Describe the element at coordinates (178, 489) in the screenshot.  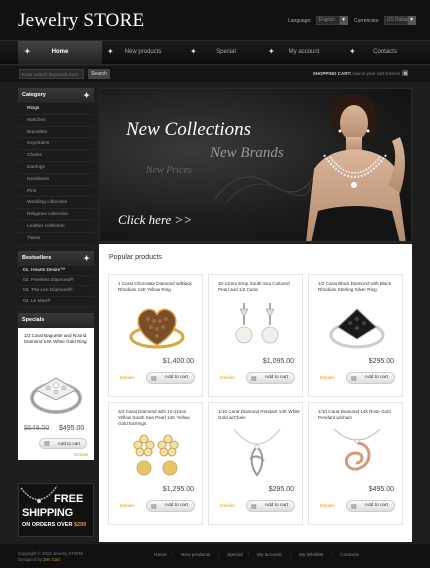
I see `product-price: $1,295.00` at that location.